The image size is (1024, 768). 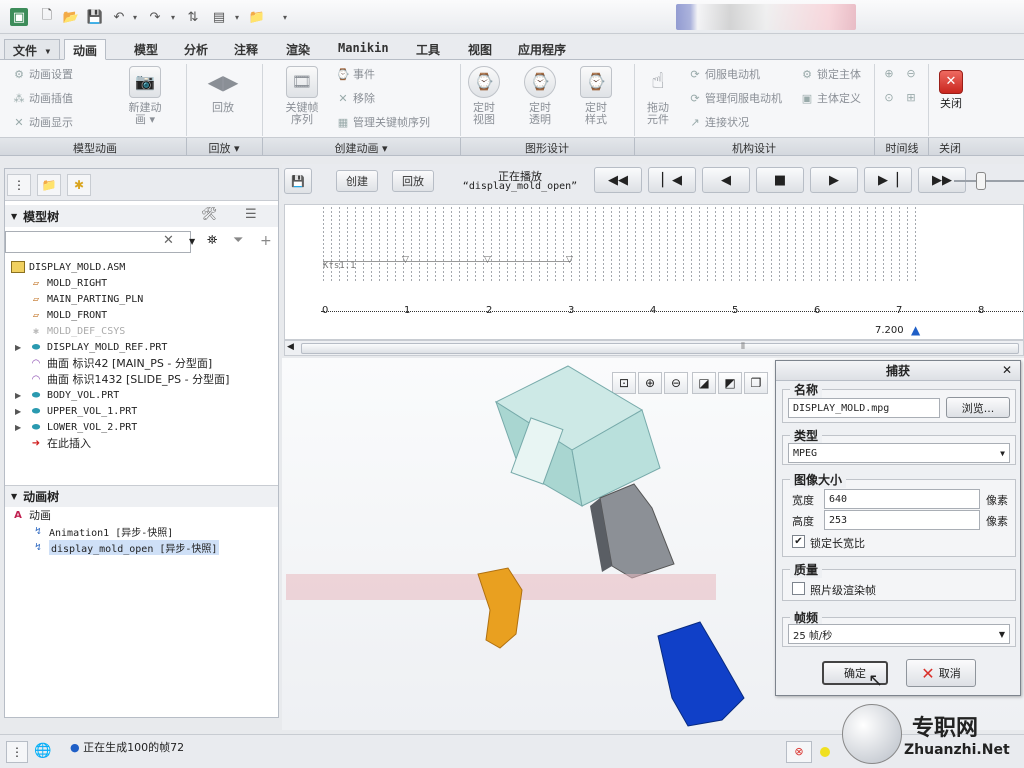 I want to click on tab-annotate: 注释, so click(x=246, y=49).